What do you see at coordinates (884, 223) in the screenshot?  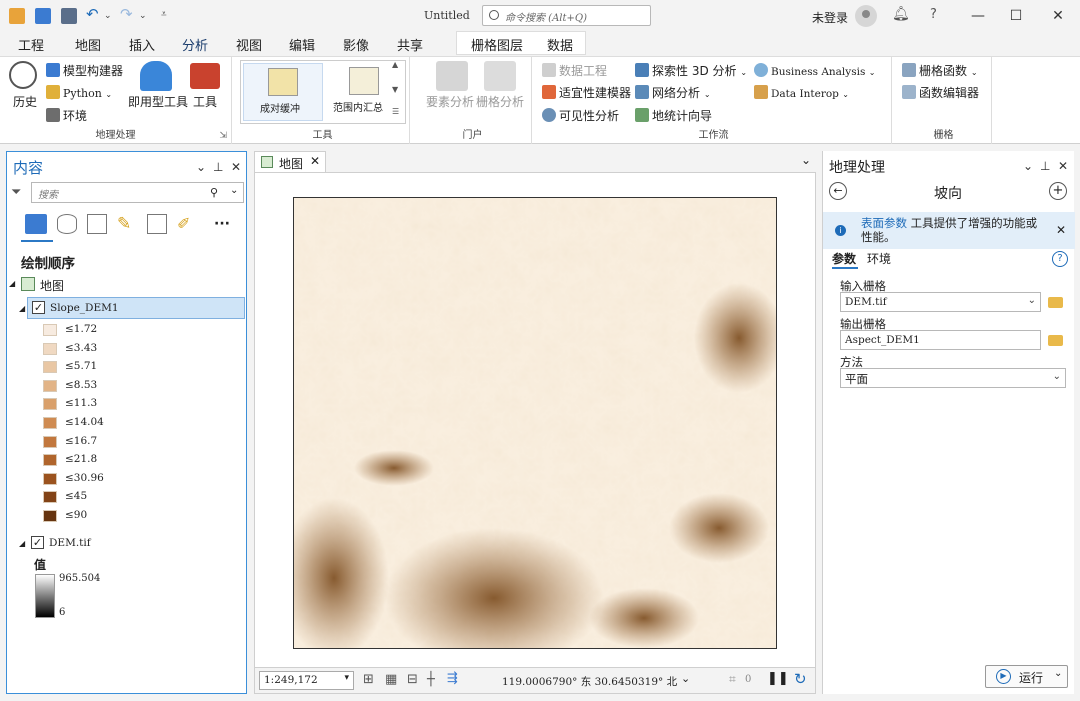 I see `info-link: 表面参数` at bounding box center [884, 223].